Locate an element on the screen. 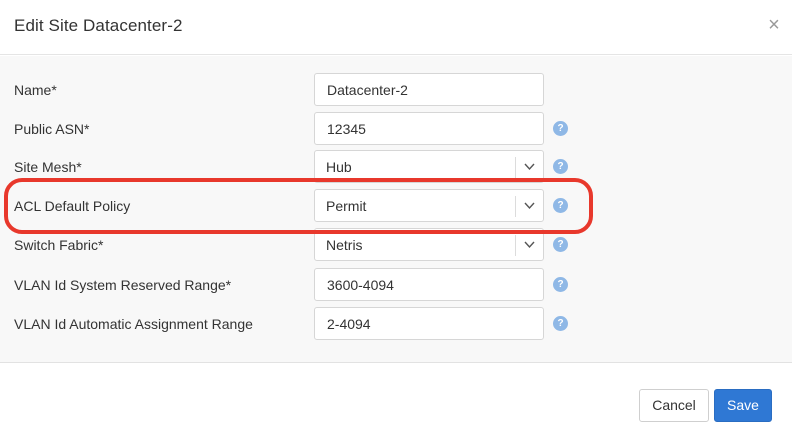 The width and height of the screenshot is (792, 442). form-row-public-asn: Public ASN* ? is located at coordinates (396, 129).